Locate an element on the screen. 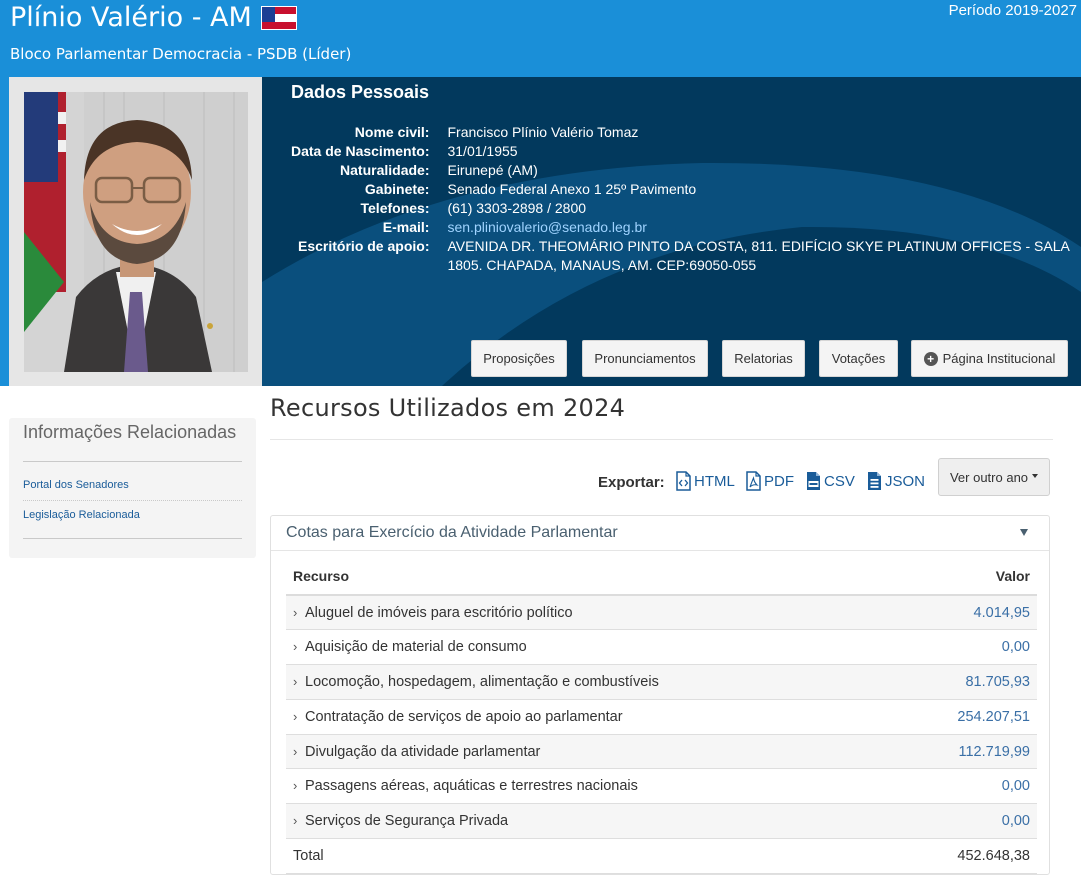  export-html-link: HTML is located at coordinates (705, 481).